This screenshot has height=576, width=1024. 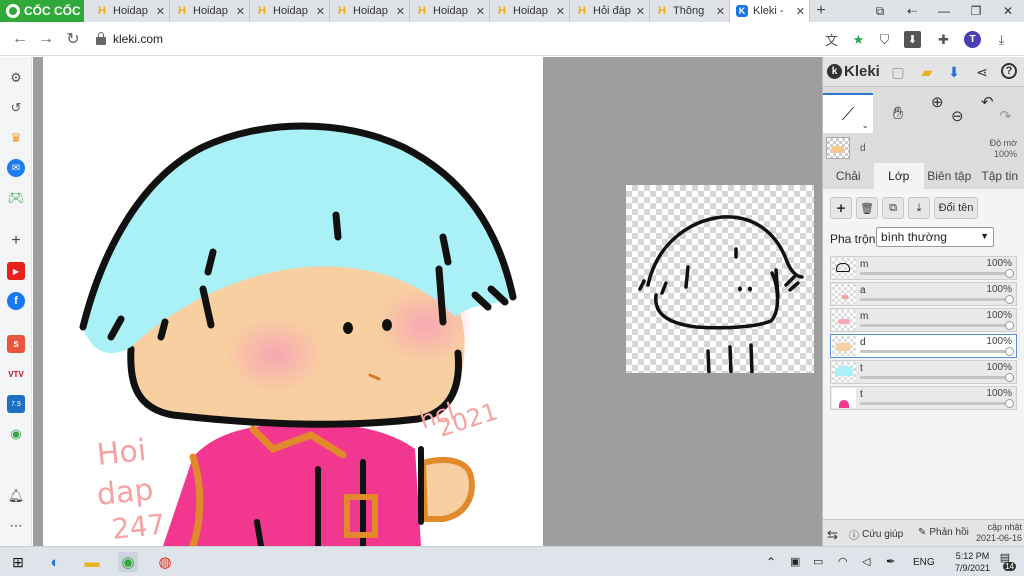 What do you see at coordinates (16, 78) in the screenshot?
I see `settings-gear-icon: ⚙` at bounding box center [16, 78].